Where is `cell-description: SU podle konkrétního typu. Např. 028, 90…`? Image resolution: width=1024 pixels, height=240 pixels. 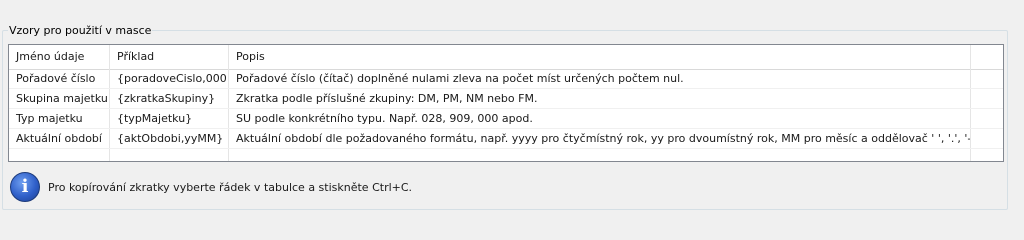
cell-description: SU podle konkrétního typu. Např. 028, 90… is located at coordinates (600, 118).